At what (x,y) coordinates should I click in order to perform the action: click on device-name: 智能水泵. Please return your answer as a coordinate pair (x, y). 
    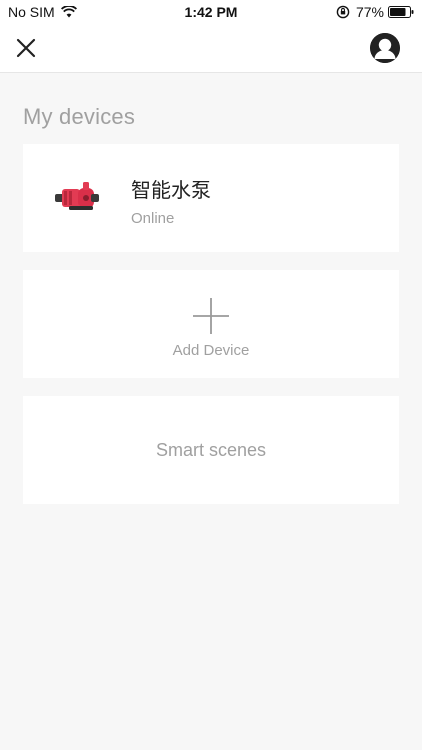
    Looking at the image, I should click on (171, 191).